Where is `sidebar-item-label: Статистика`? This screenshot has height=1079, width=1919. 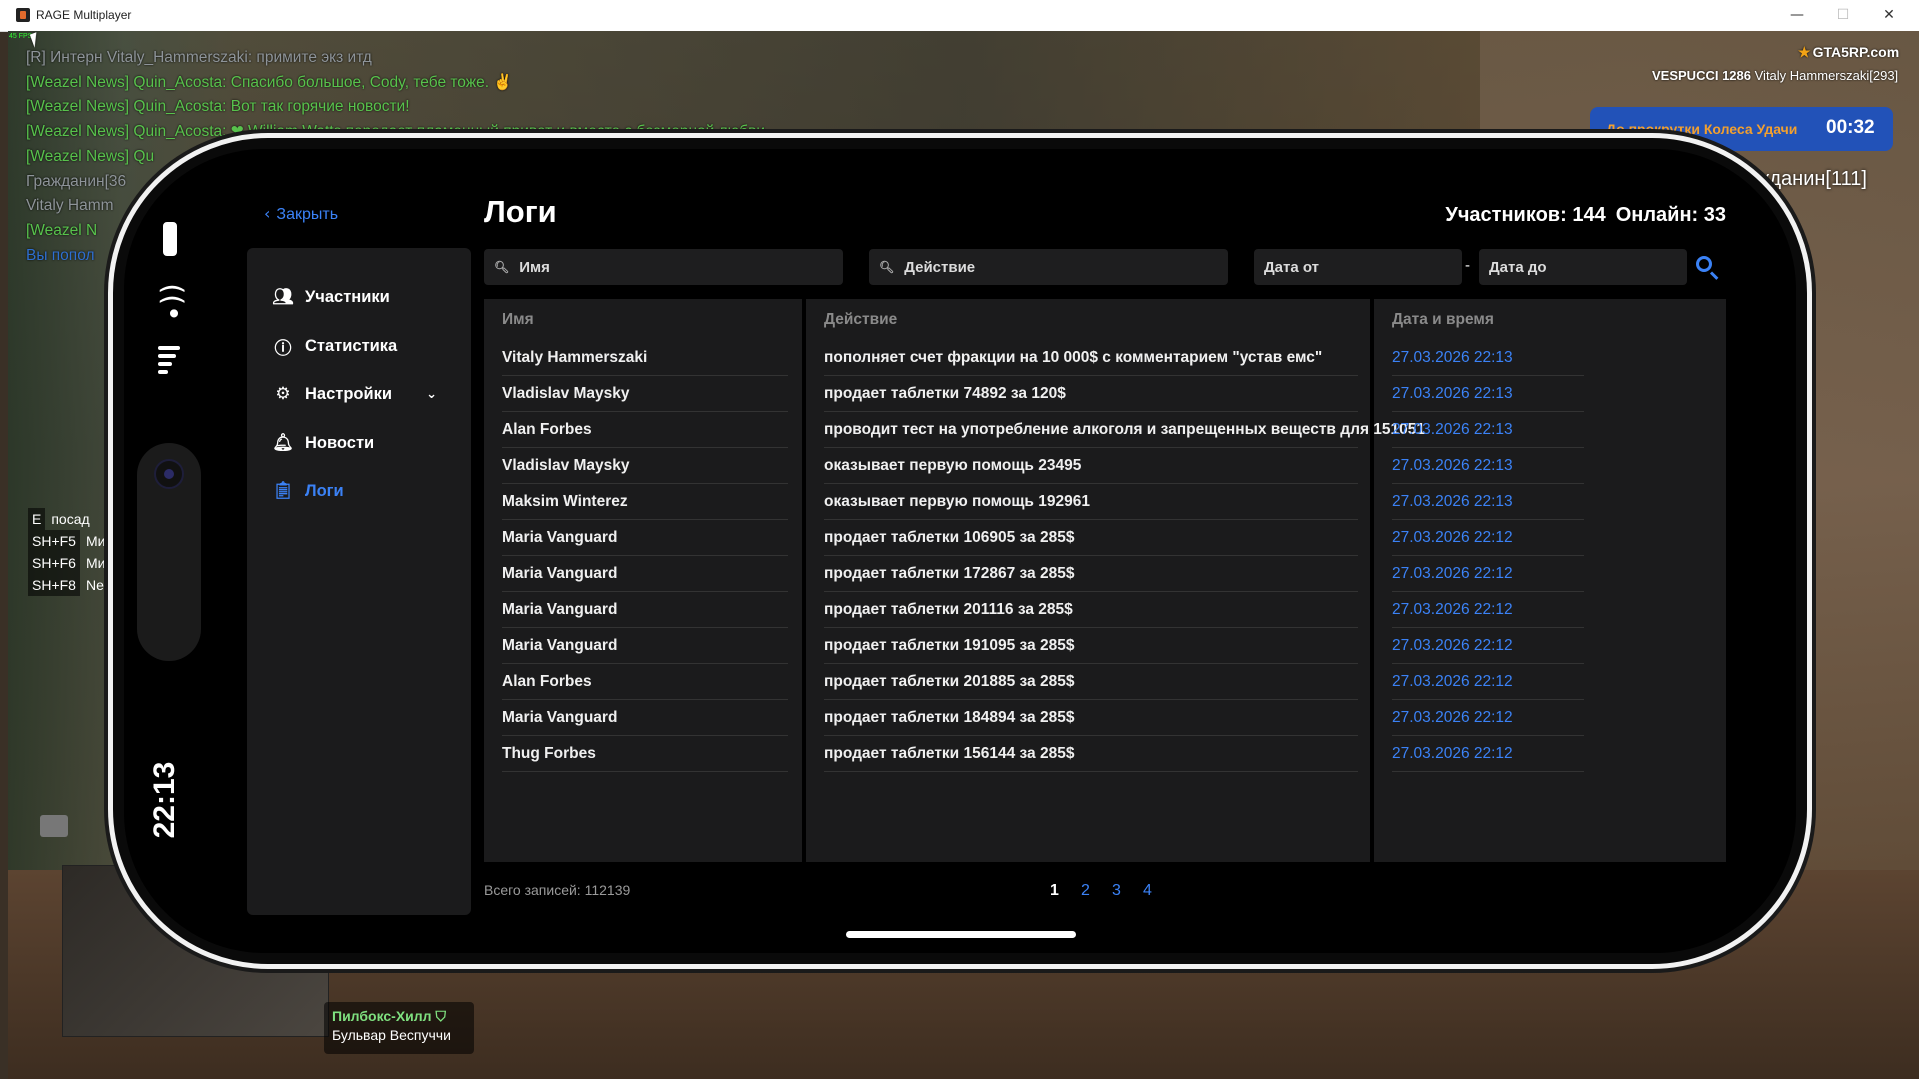 sidebar-item-label: Статистика is located at coordinates (351, 345).